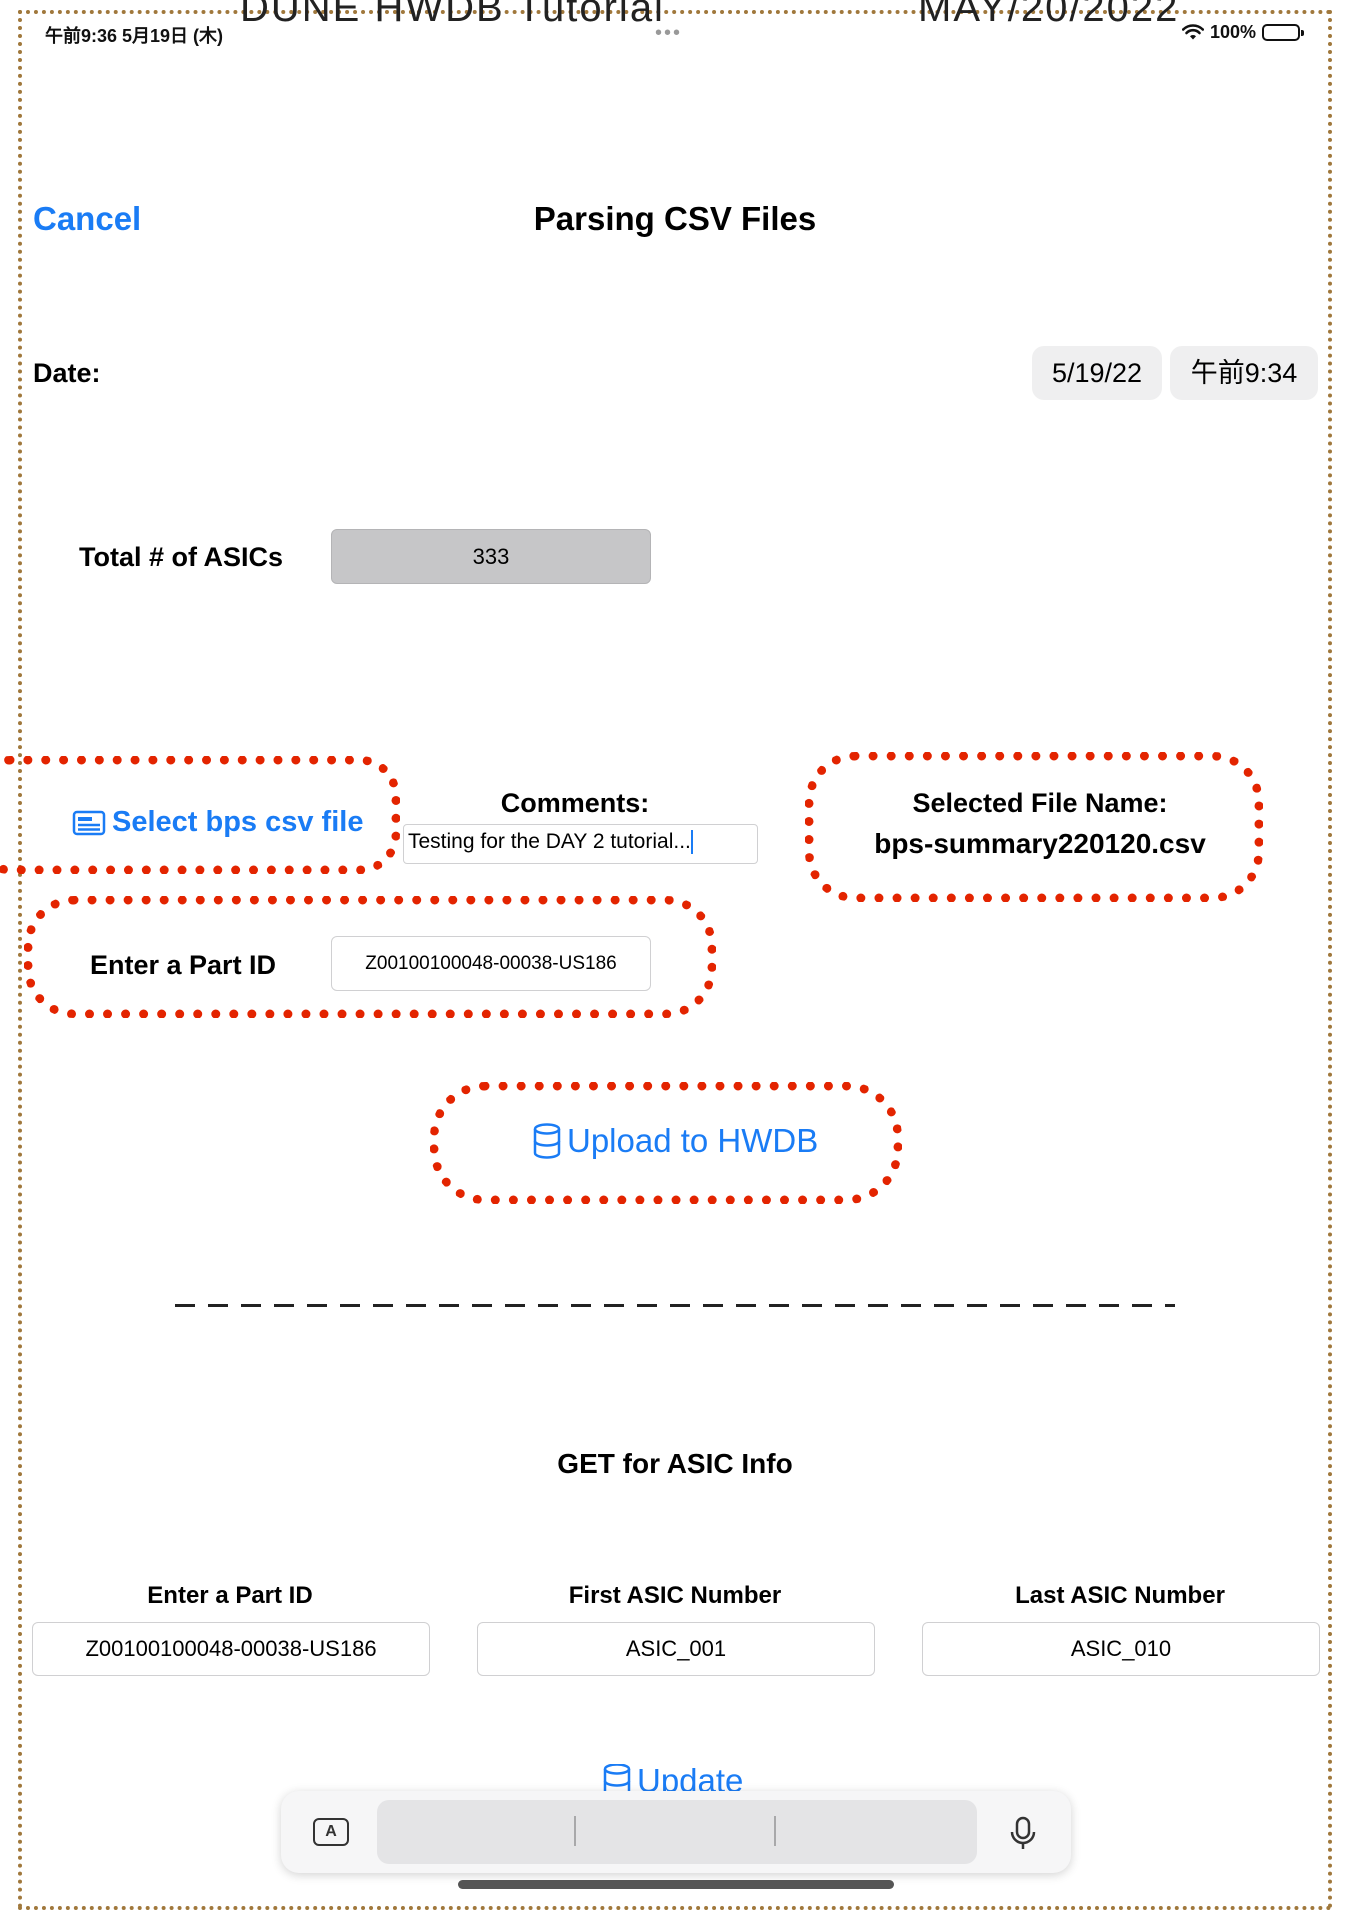 This screenshot has width=1345, height=1910. Describe the element at coordinates (1193, 32) in the screenshot. I see `wifi-icon` at that location.